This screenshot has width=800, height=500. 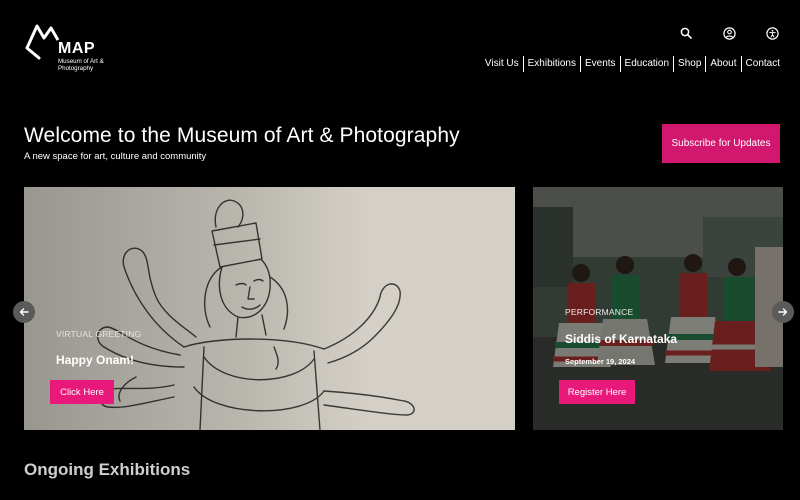 What do you see at coordinates (502, 64) in the screenshot?
I see `nav-visit-us: Visit Us` at bounding box center [502, 64].